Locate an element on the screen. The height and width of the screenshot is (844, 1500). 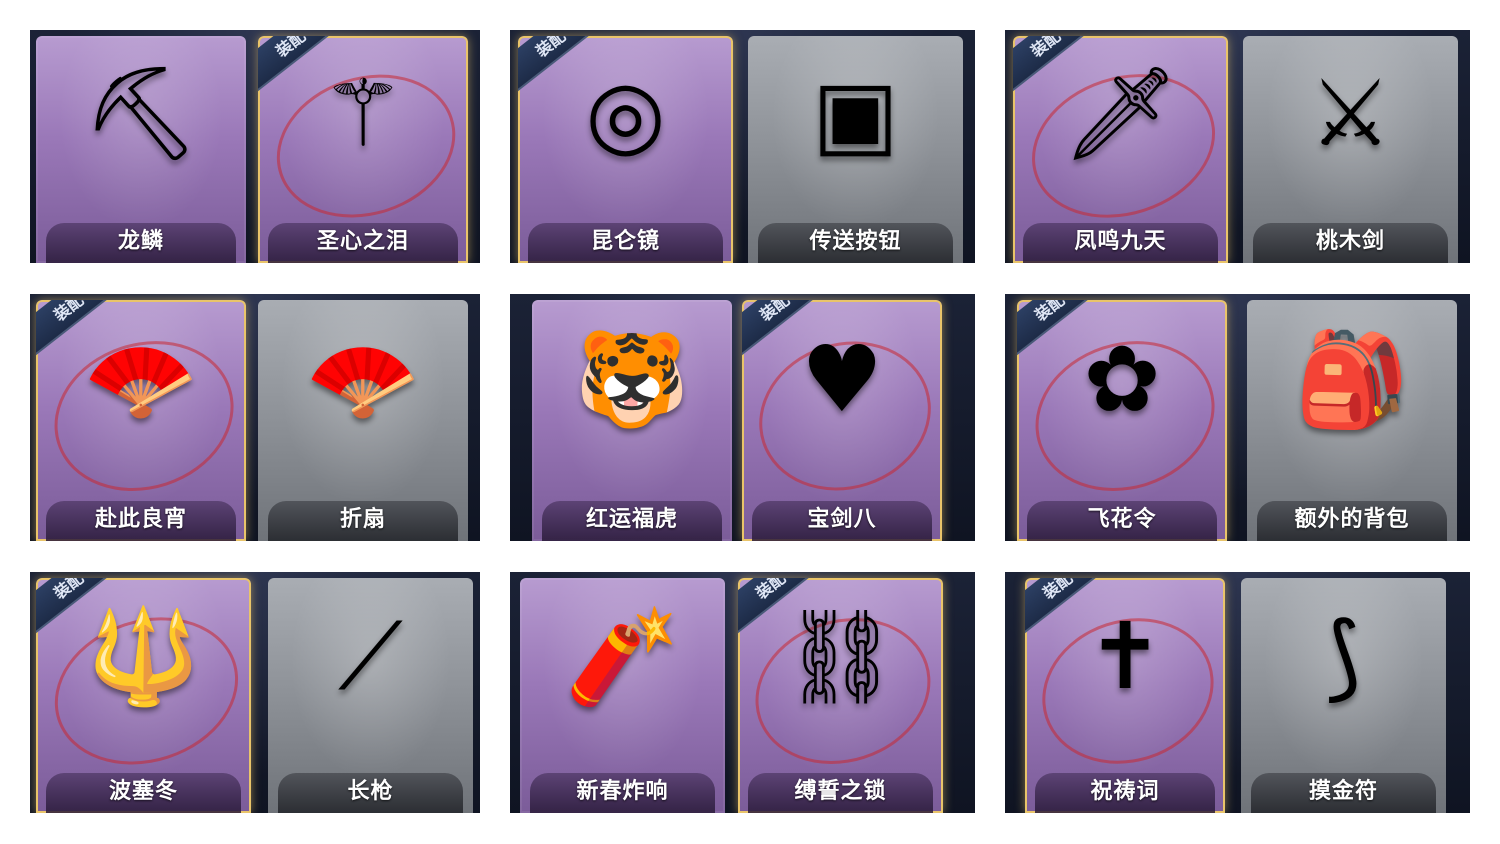
skin-card: ⛏ 龙鳞 is located at coordinates (141, 149).